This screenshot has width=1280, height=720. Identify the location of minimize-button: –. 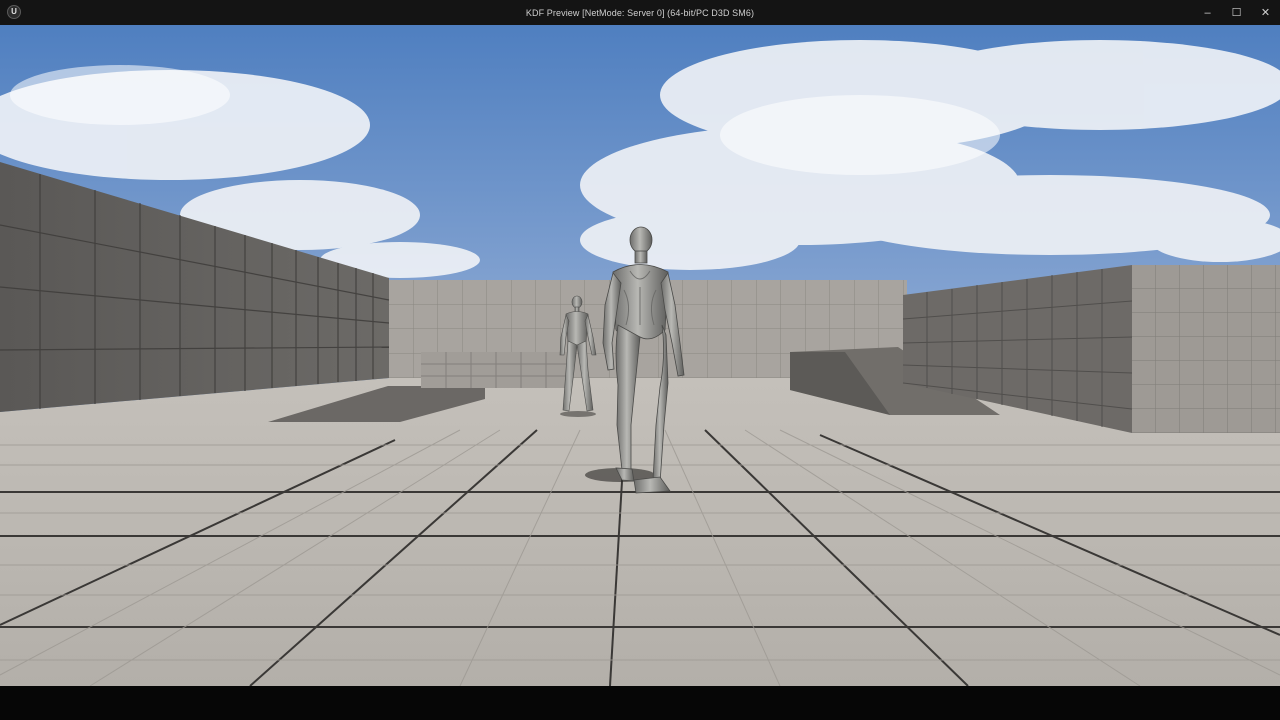
(1207, 12).